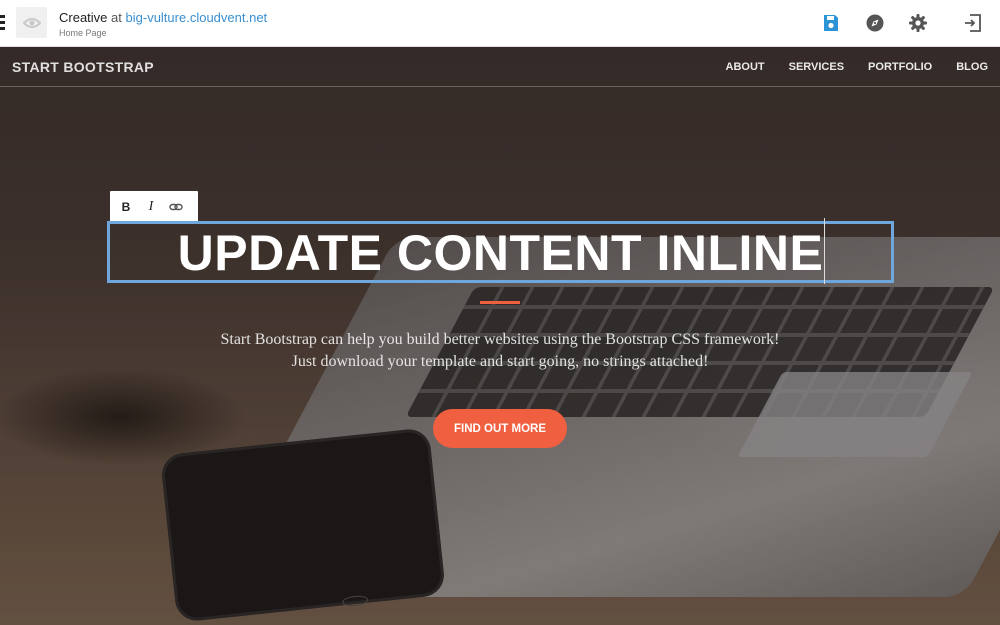 The height and width of the screenshot is (625, 1000). I want to click on editable-heading-region: UPDATE CONTENT INLINE, so click(500, 251).